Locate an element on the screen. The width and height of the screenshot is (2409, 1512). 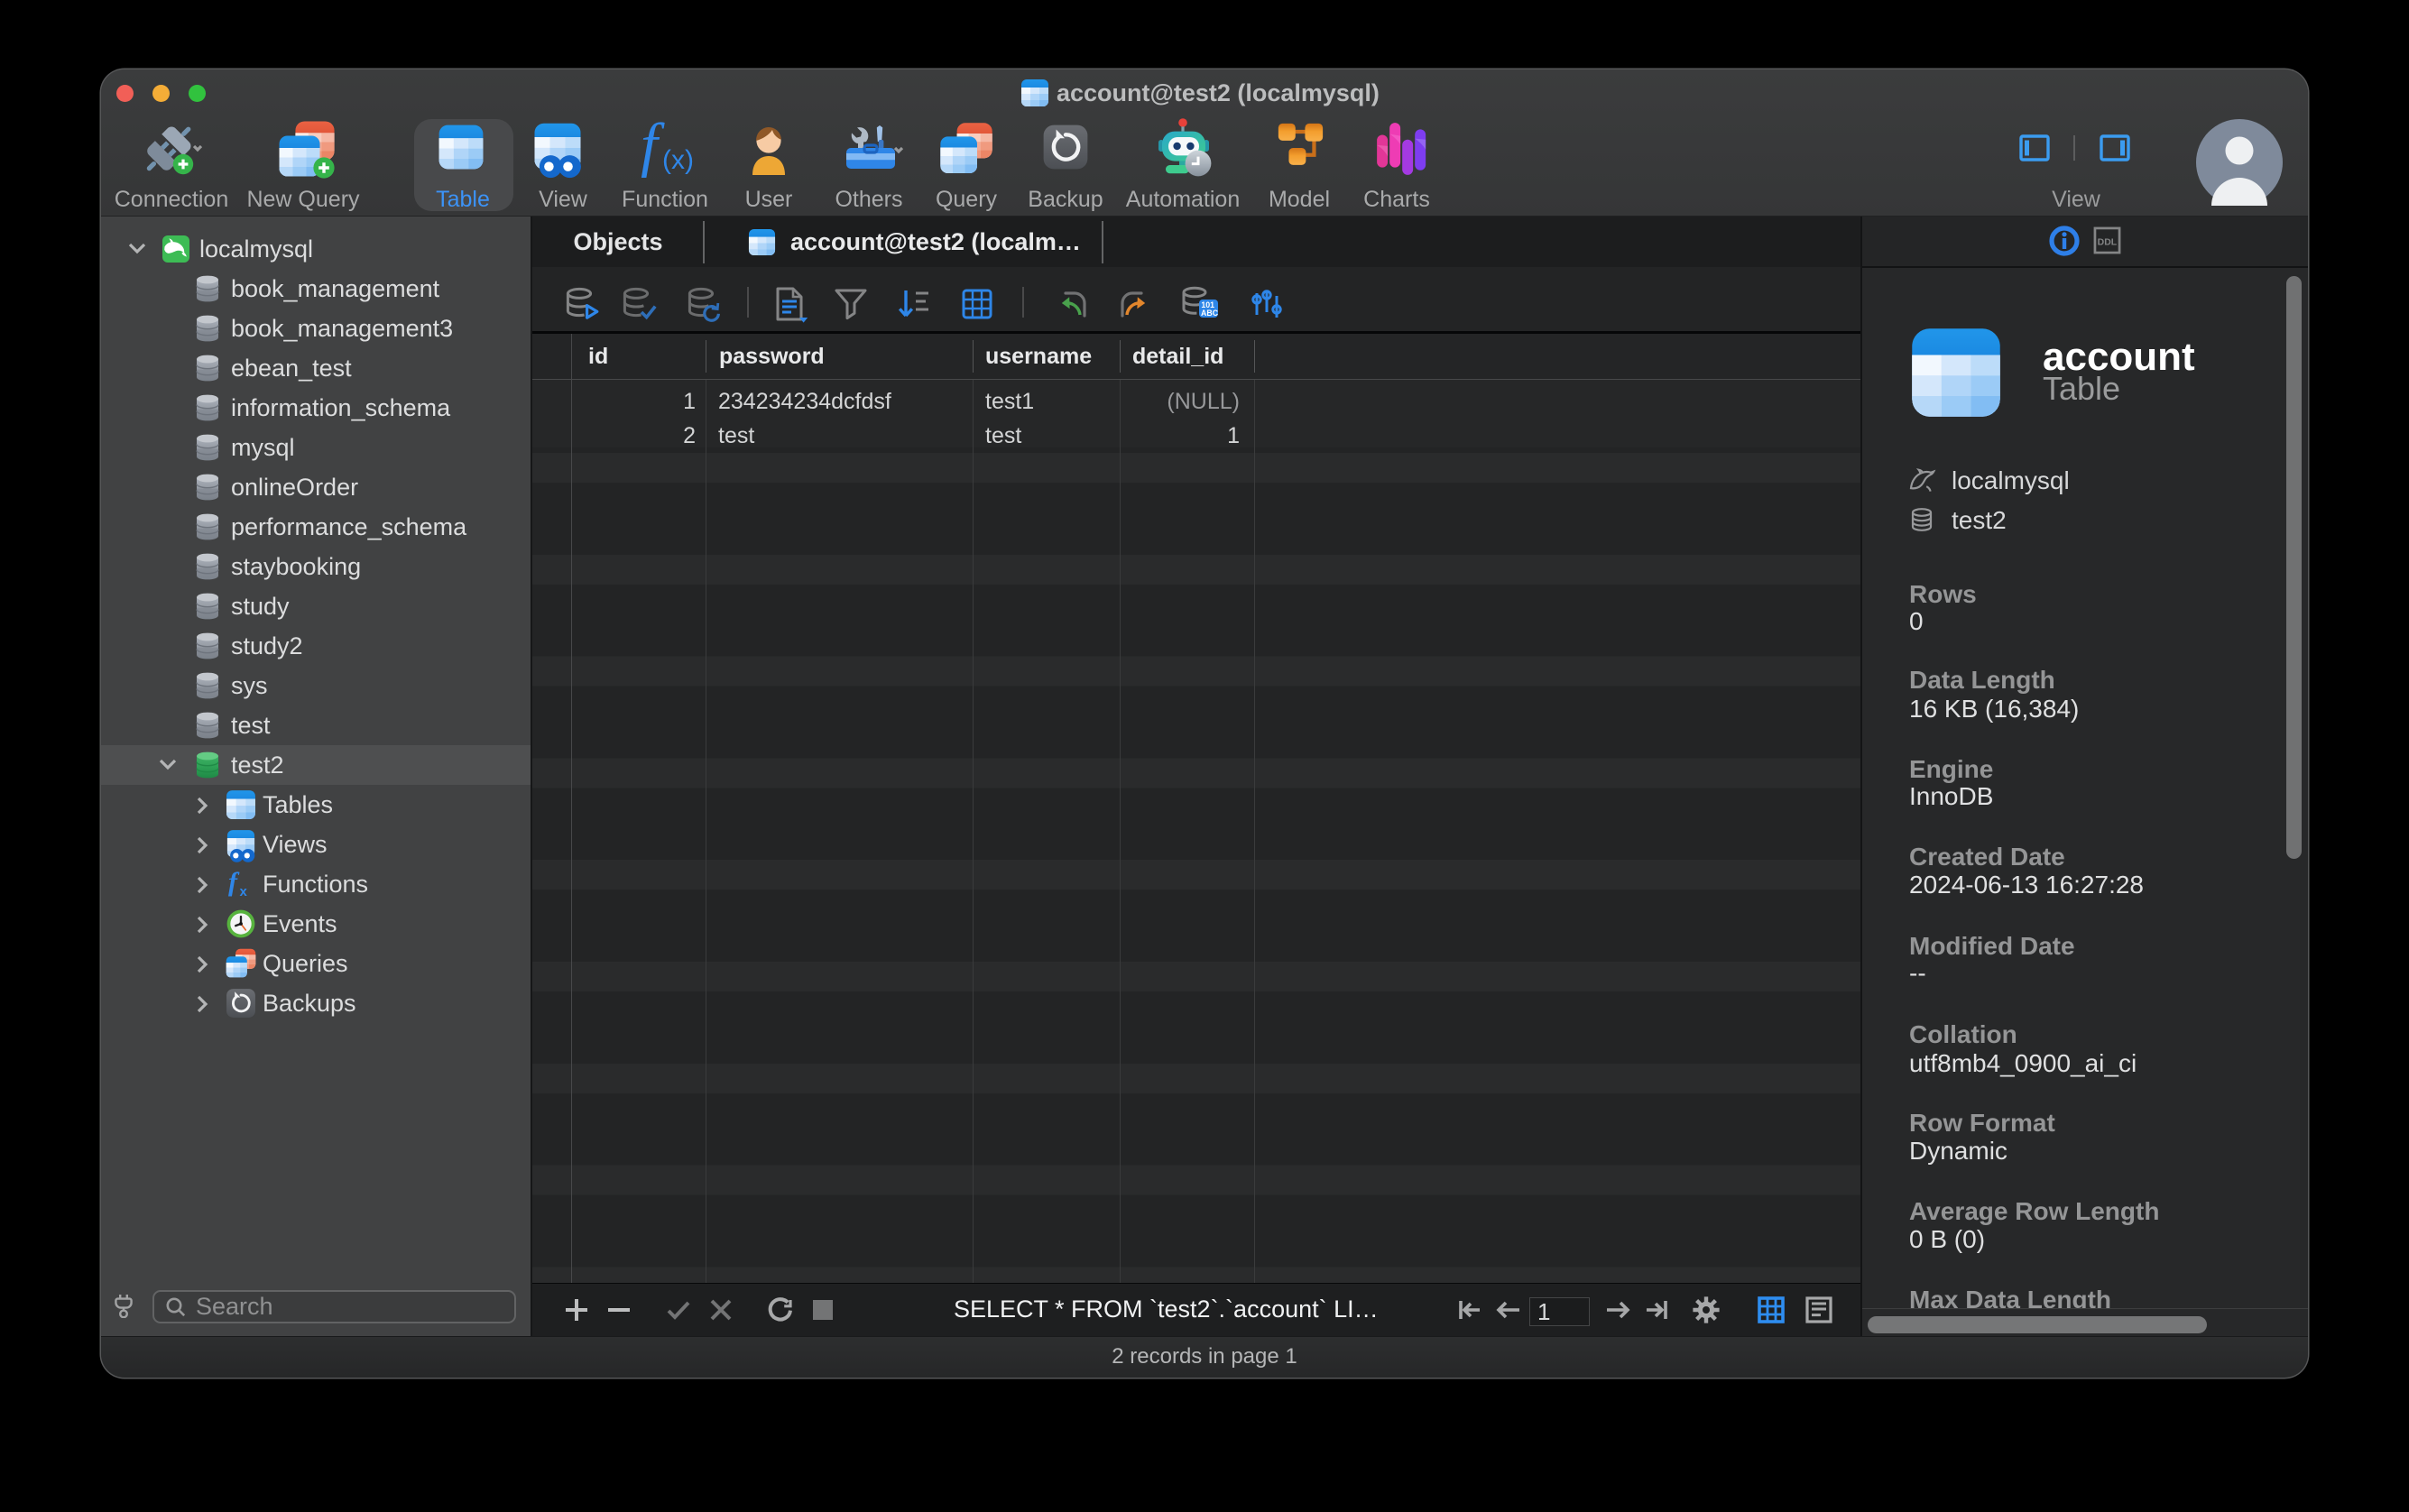
svg-text: ABC is located at coordinates (1210, 313).